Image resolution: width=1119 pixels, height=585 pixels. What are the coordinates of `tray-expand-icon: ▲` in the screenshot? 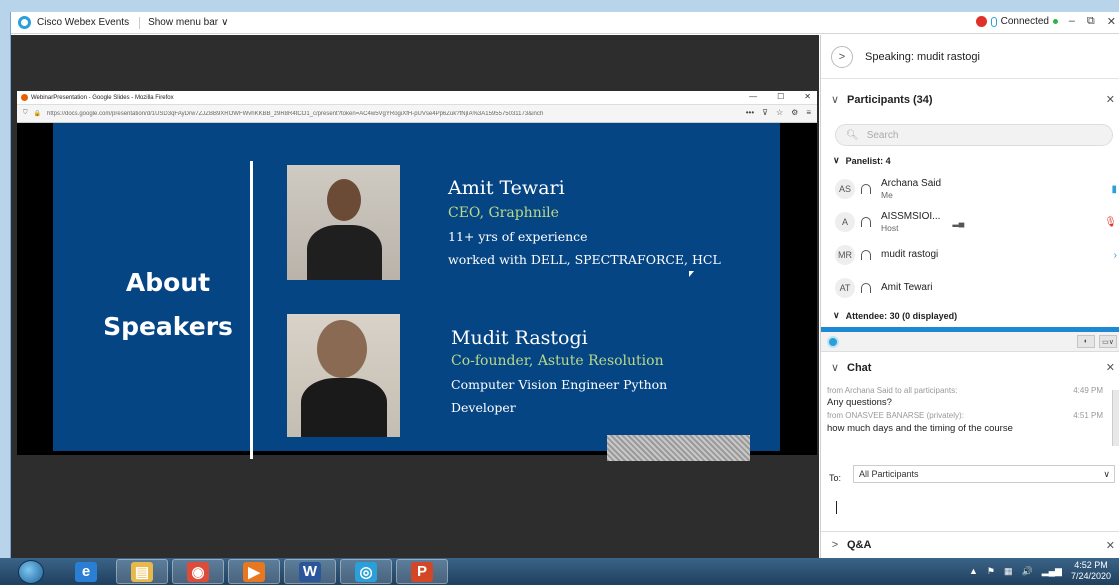 It's located at (973, 571).